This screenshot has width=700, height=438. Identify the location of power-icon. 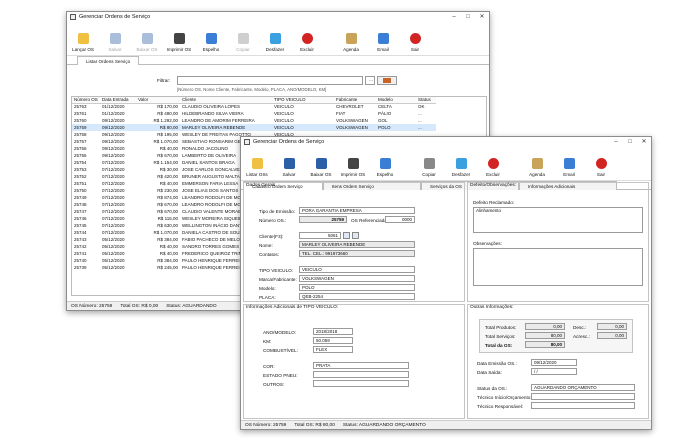
(601, 163).